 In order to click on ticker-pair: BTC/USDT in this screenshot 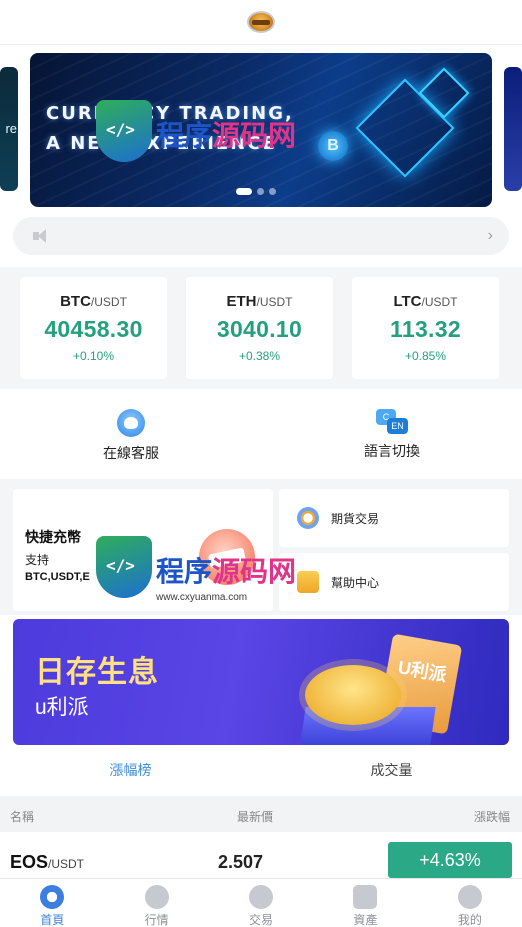, I will do `click(93, 301)`.